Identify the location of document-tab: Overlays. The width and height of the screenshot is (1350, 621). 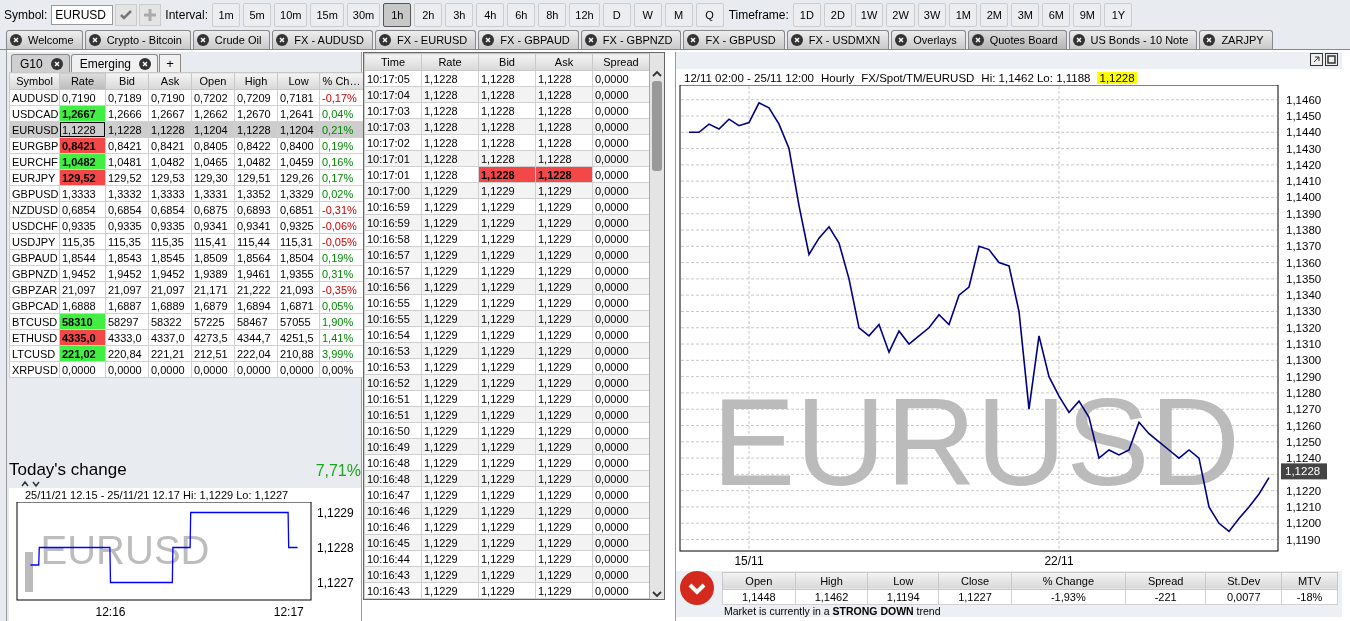
(928, 39).